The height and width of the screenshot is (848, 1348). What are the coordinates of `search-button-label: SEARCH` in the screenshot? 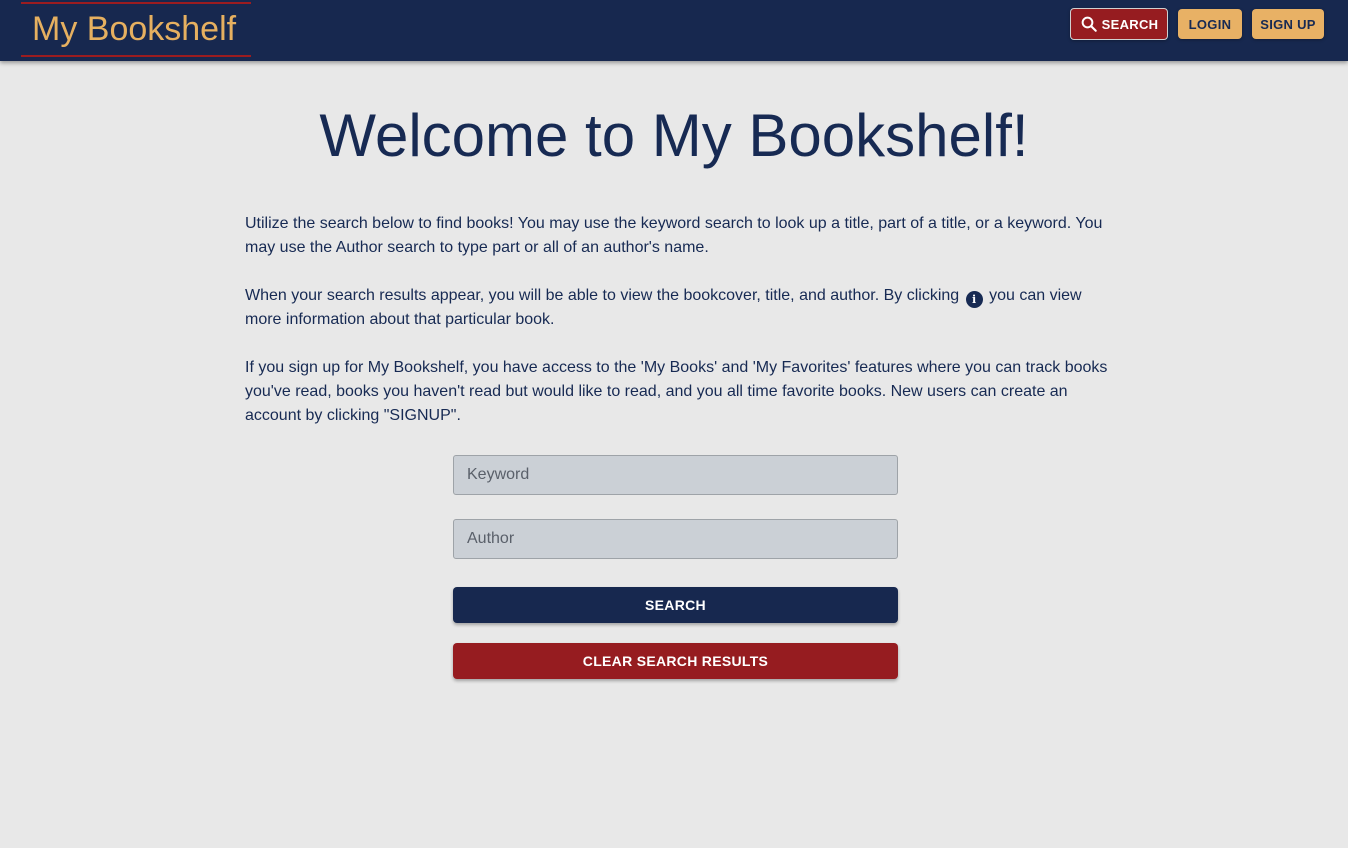 It's located at (675, 605).